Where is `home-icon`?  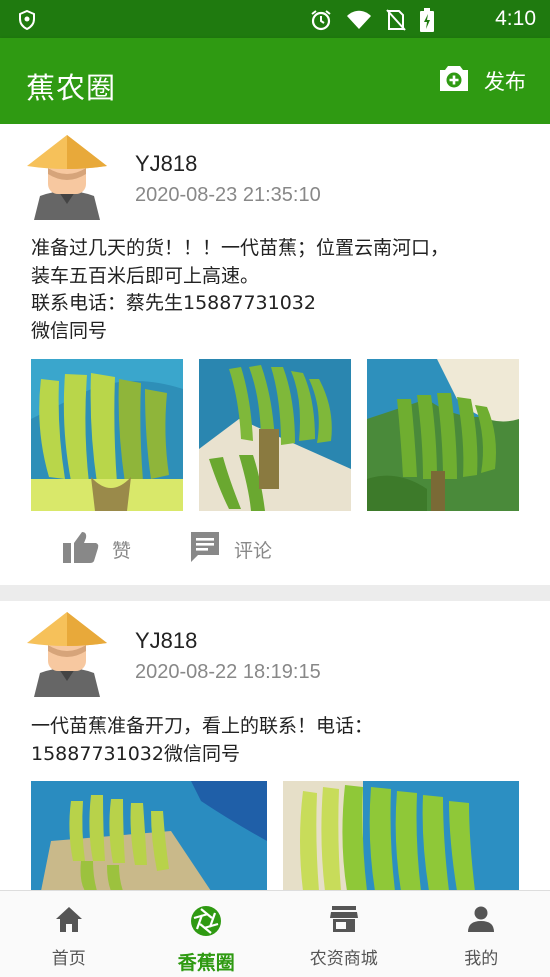 home-icon is located at coordinates (69, 921).